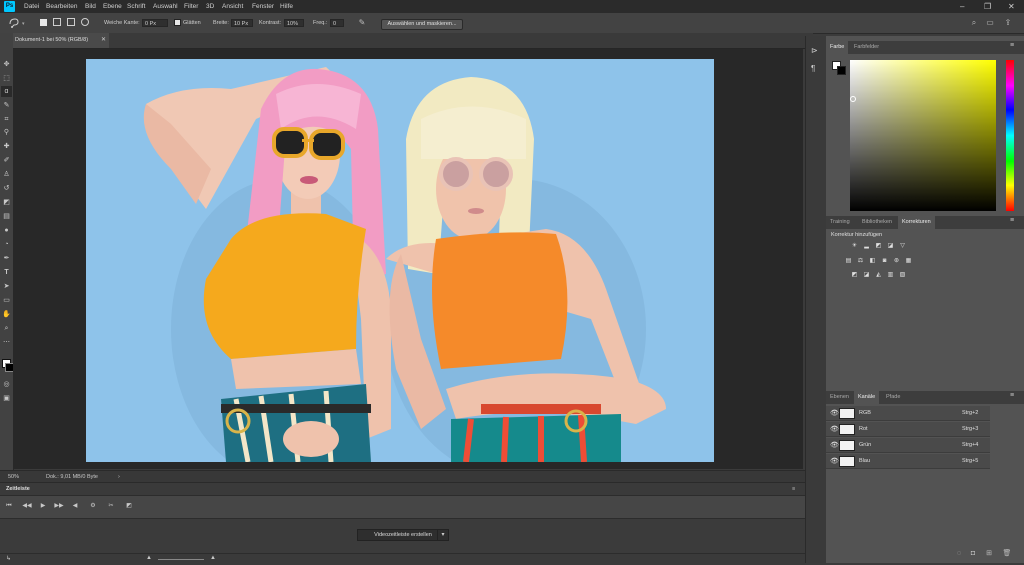  What do you see at coordinates (149, 558) in the screenshot?
I see `zoom-out-icon: ▲` at bounding box center [149, 558].